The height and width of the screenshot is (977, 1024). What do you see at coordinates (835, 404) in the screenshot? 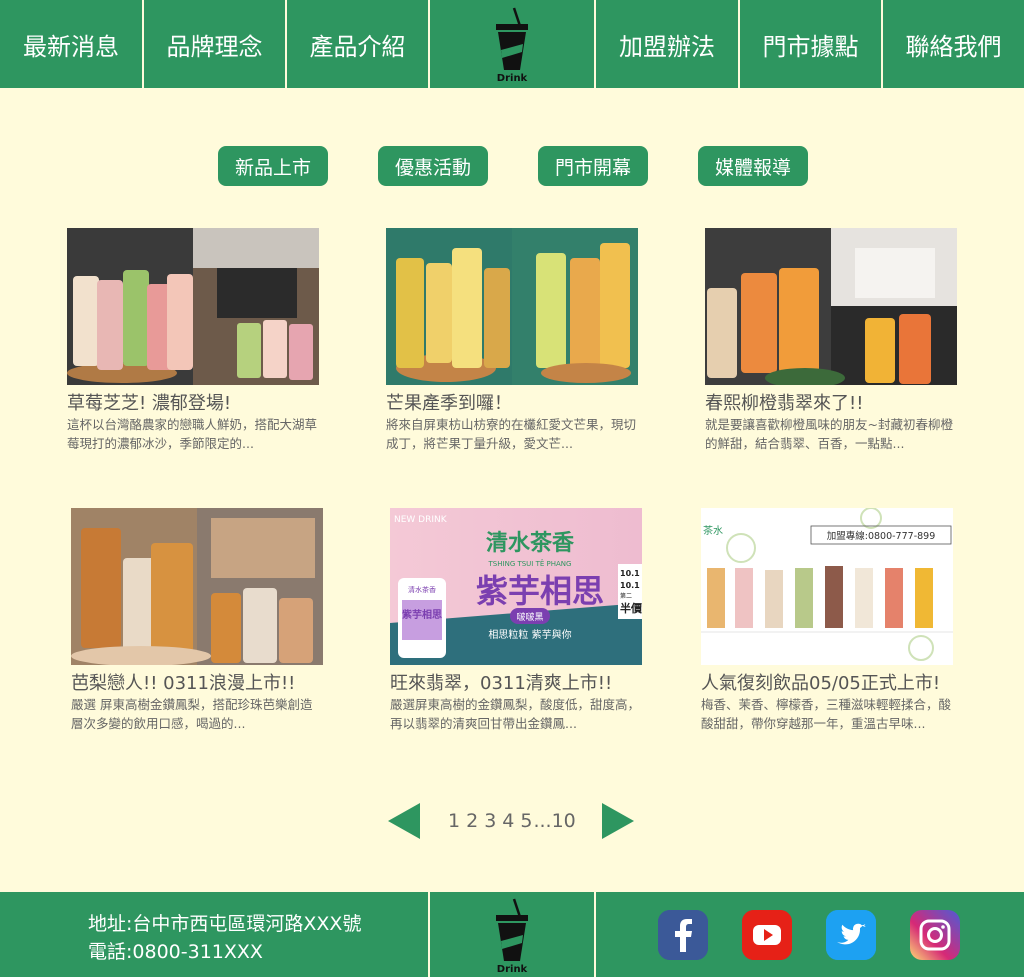
I see `article-title: 春熙柳橙翡翠來了!!` at bounding box center [835, 404].